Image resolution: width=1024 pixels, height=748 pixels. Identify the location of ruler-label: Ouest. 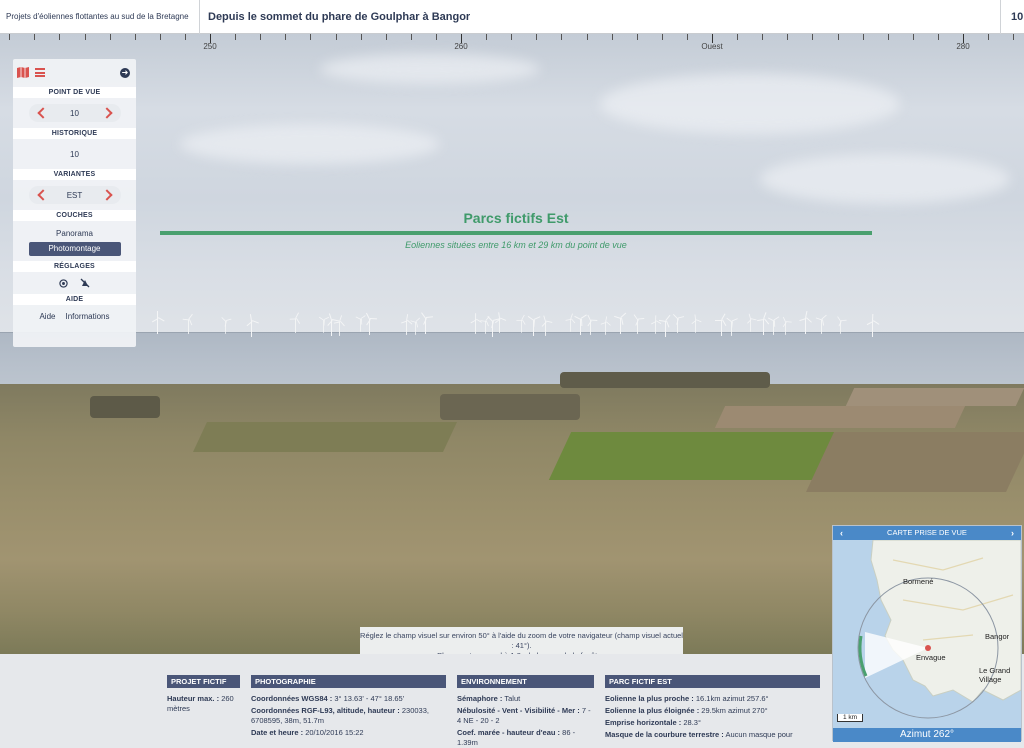
(712, 46).